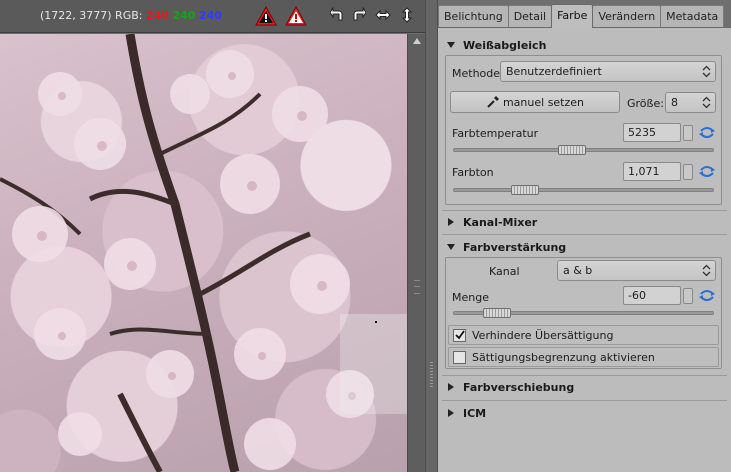  What do you see at coordinates (519, 387) in the screenshot?
I see `color-shift-title: Farbverschiebung` at bounding box center [519, 387].